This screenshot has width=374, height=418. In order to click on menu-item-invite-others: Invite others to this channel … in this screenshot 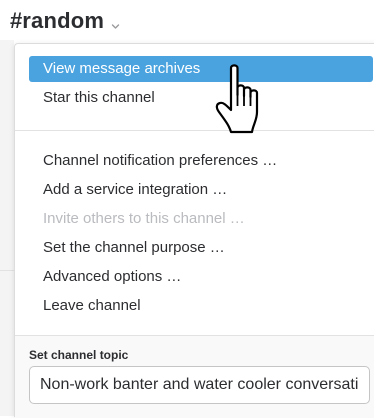, I will do `click(144, 218)`.